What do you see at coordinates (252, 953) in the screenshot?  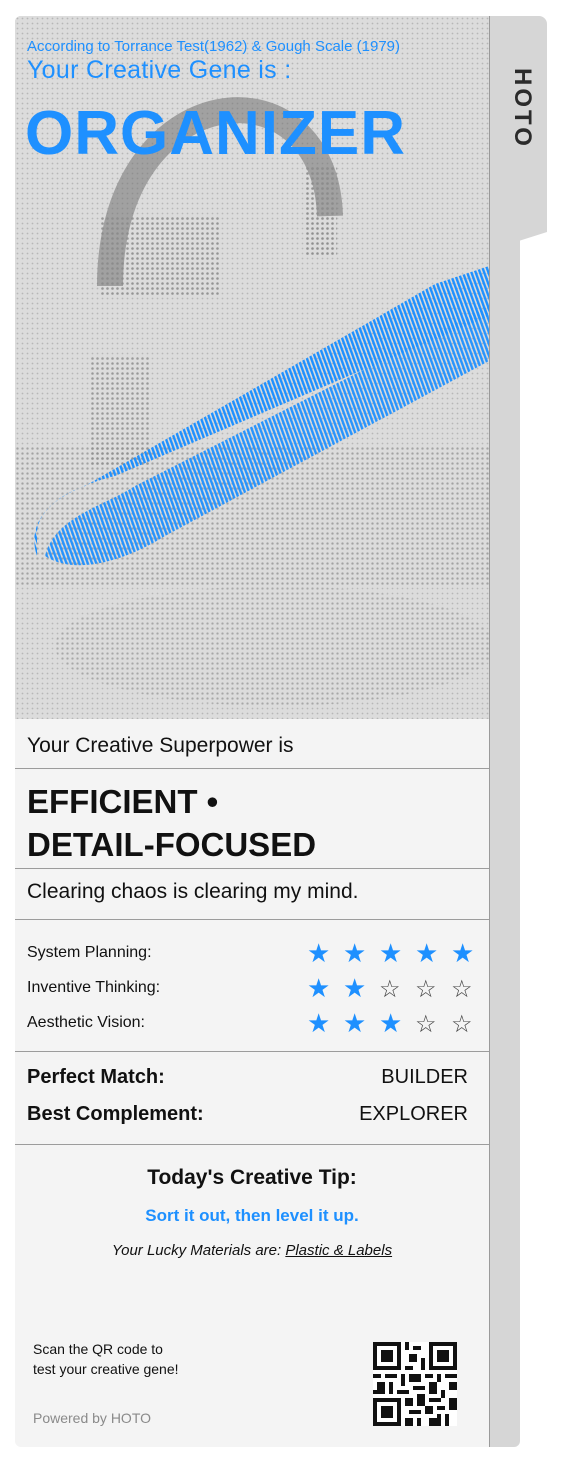 I see `rating-row: System Planning: ★ ★ ★ ★ ★` at bounding box center [252, 953].